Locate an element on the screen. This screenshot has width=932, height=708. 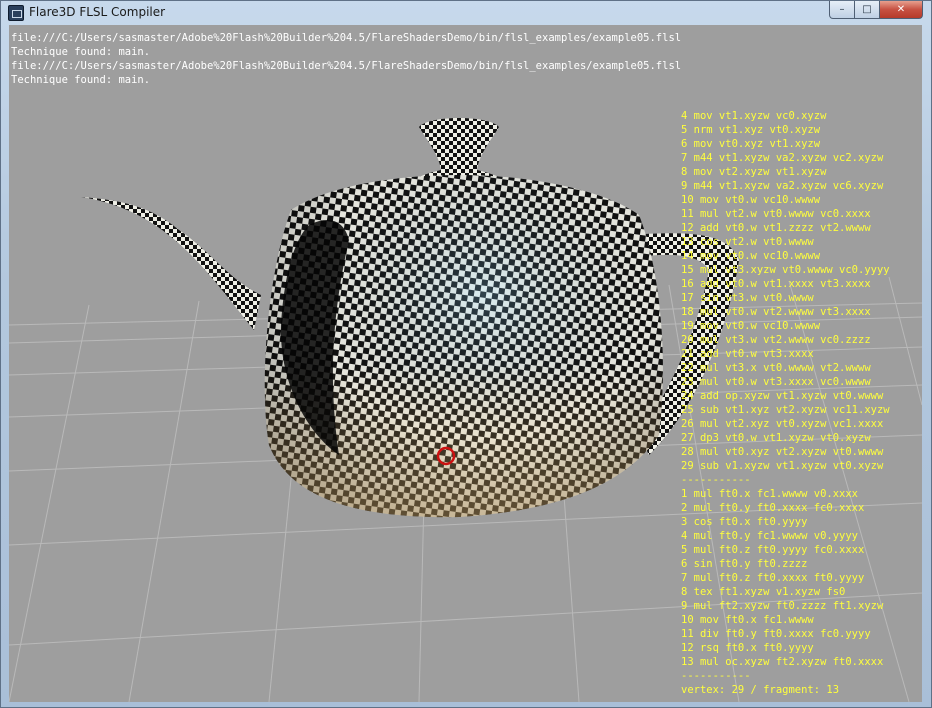
instruction-line: 27 dp3 vt0.w vt1.xyzw vt0.xyzw is located at coordinates (776, 438).